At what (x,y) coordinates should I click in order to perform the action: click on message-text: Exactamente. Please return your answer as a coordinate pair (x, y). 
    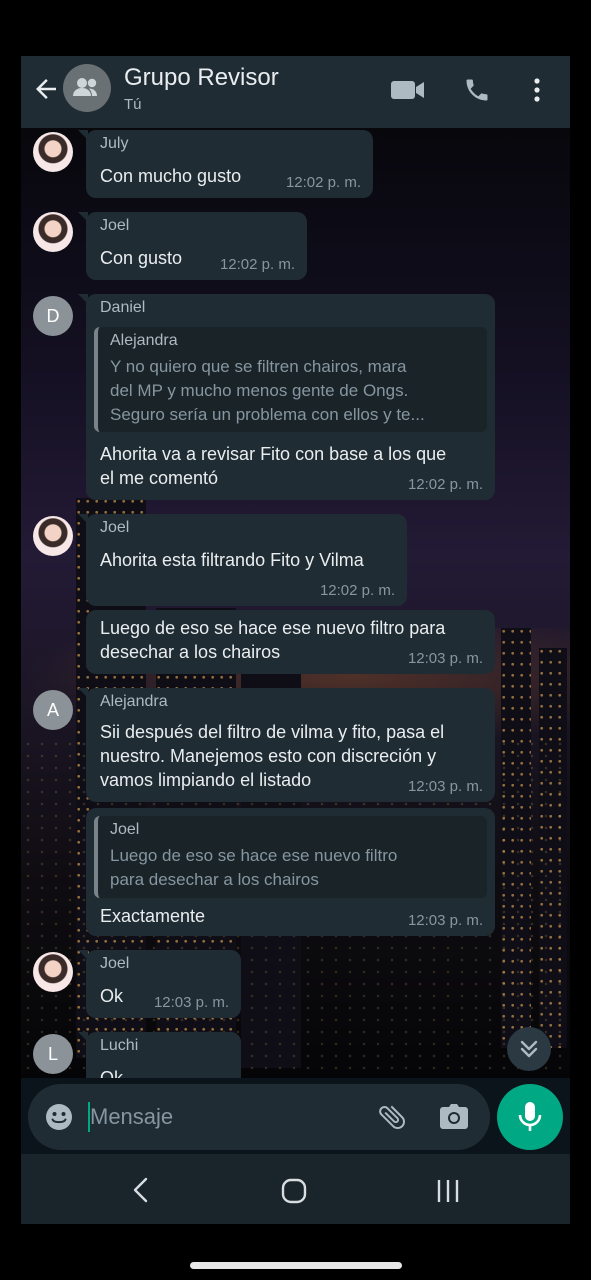
    Looking at the image, I should click on (153, 916).